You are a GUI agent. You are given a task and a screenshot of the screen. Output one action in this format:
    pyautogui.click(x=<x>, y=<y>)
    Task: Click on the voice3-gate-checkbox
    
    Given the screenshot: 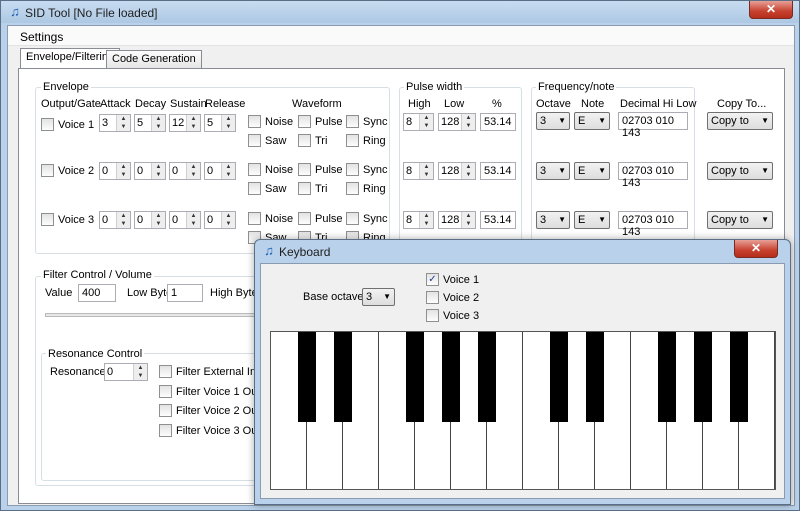 What is the action you would take?
    pyautogui.click(x=47, y=219)
    